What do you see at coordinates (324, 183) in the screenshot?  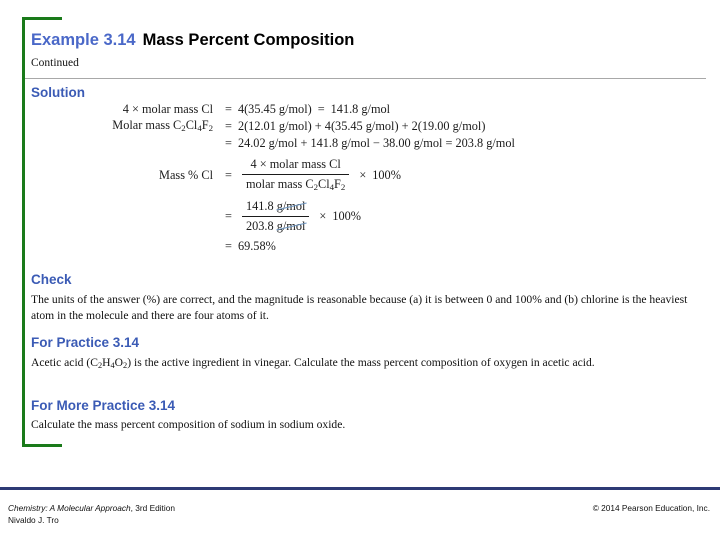 I see `eq4-den-mid-1: Cl` at bounding box center [324, 183].